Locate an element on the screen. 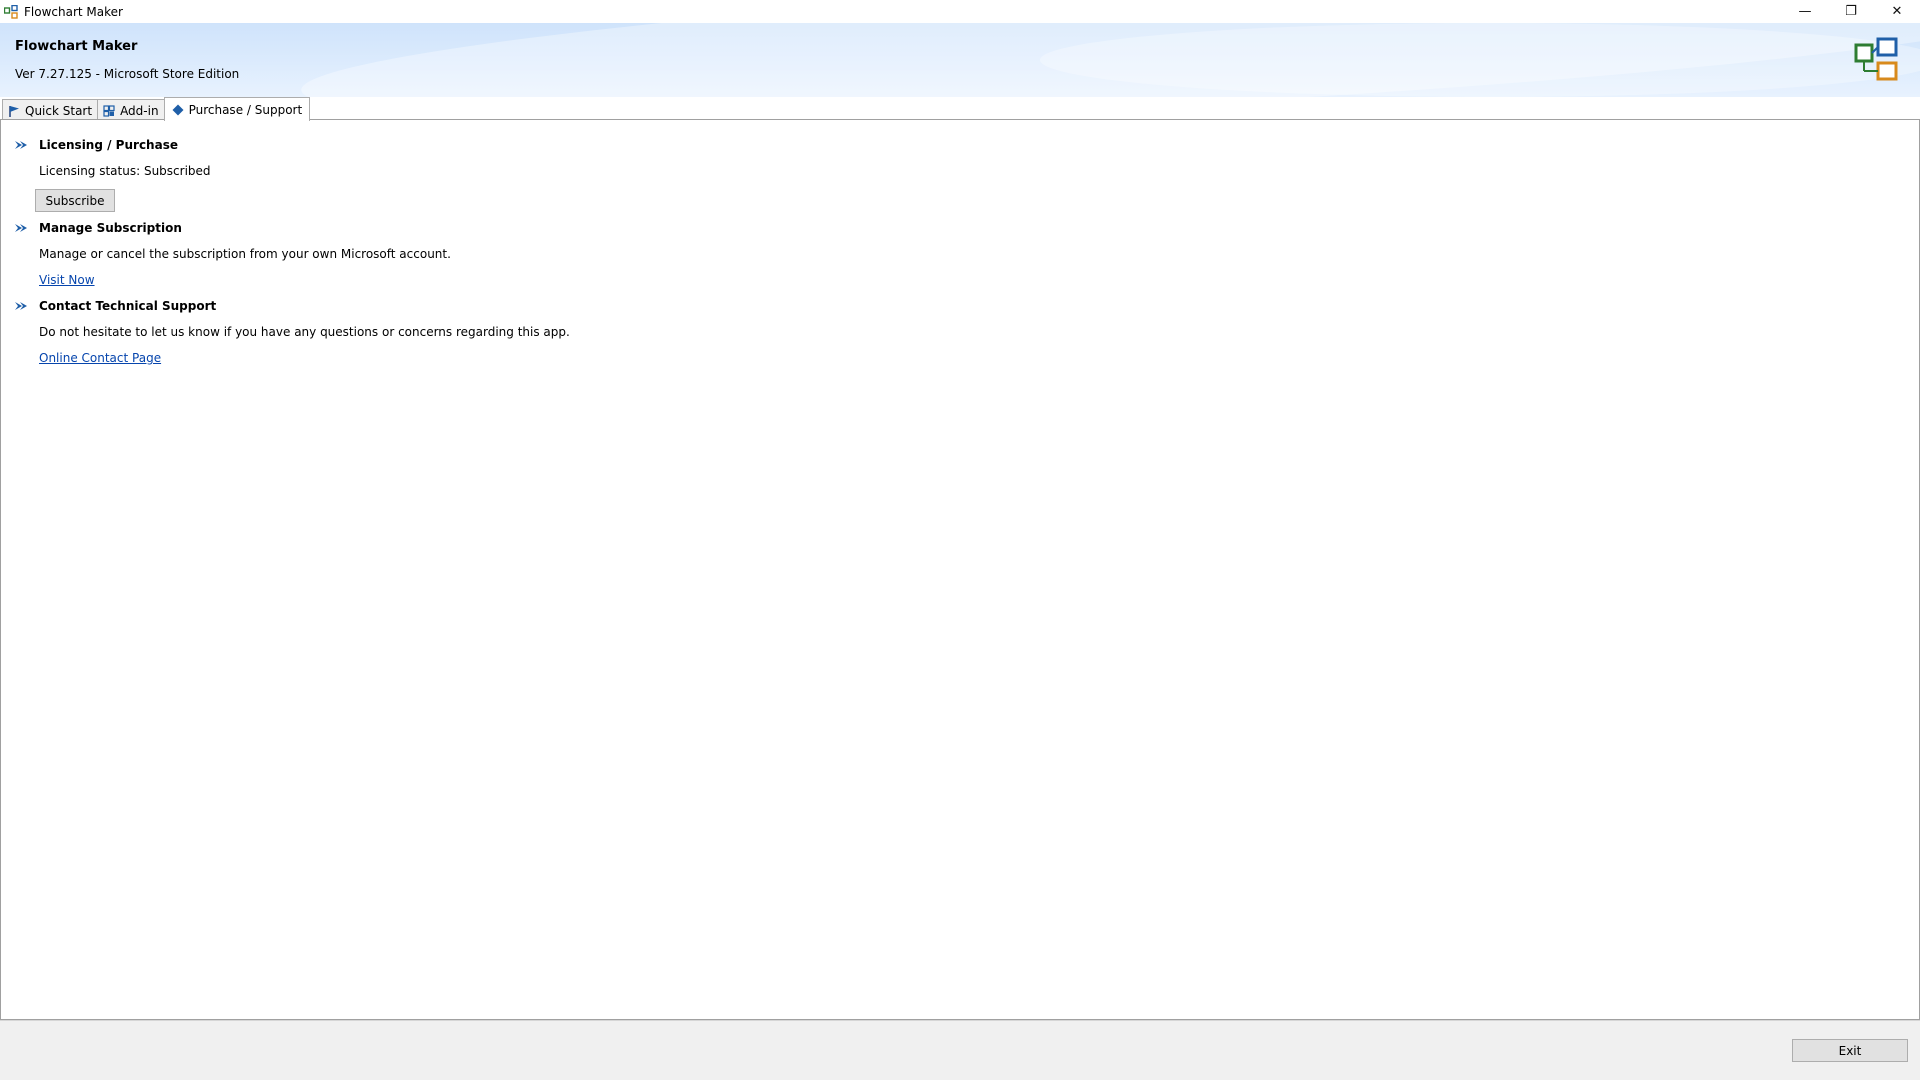 The image size is (1920, 1080). flowchart-logo-icon is located at coordinates (1876, 60).